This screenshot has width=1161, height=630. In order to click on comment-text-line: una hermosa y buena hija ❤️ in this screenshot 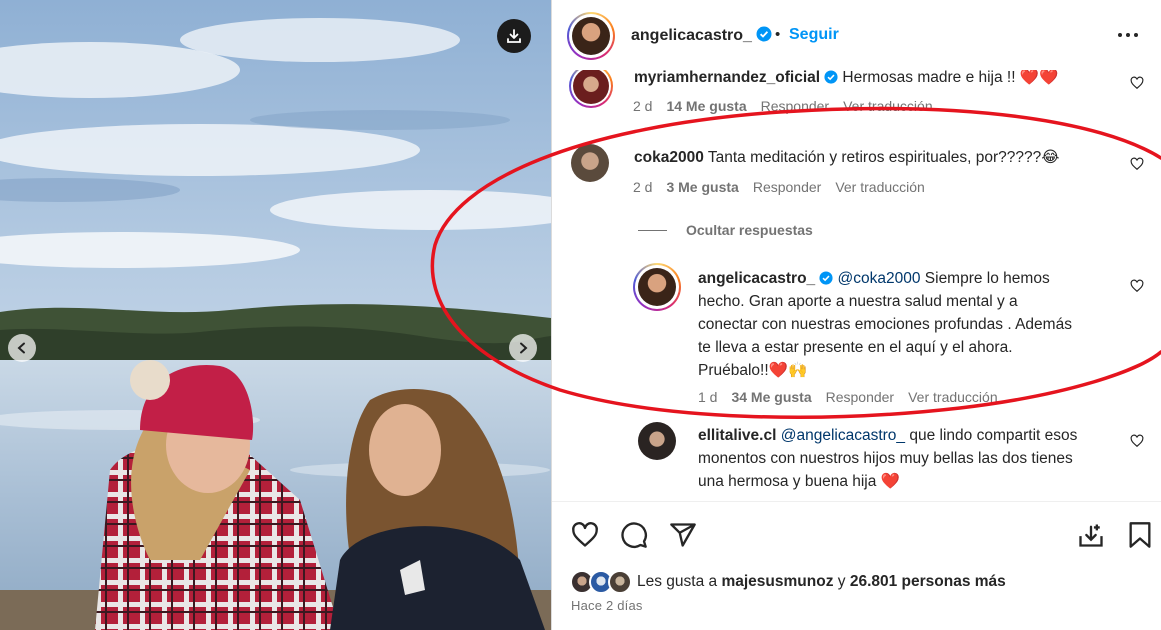, I will do `click(799, 481)`.